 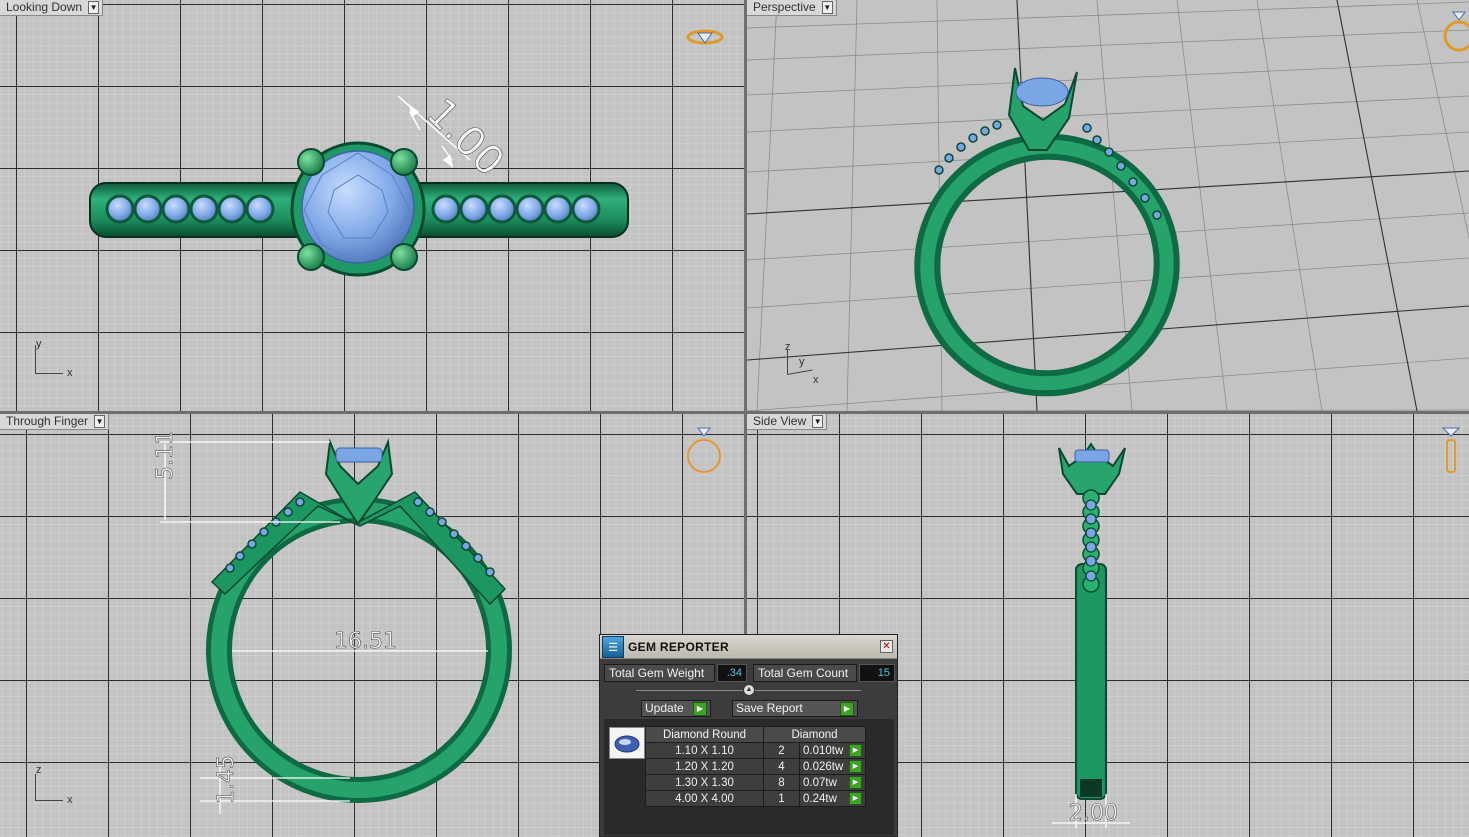 I want to click on dimension-inner-label: 16.51, so click(x=365, y=641).